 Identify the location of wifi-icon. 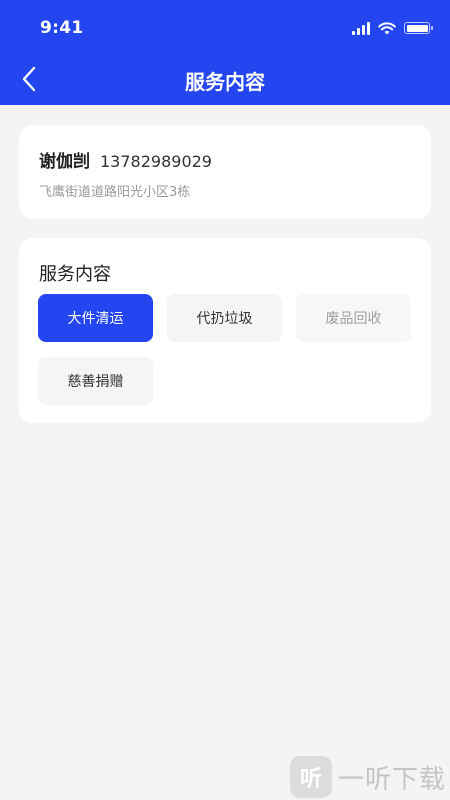
(387, 27).